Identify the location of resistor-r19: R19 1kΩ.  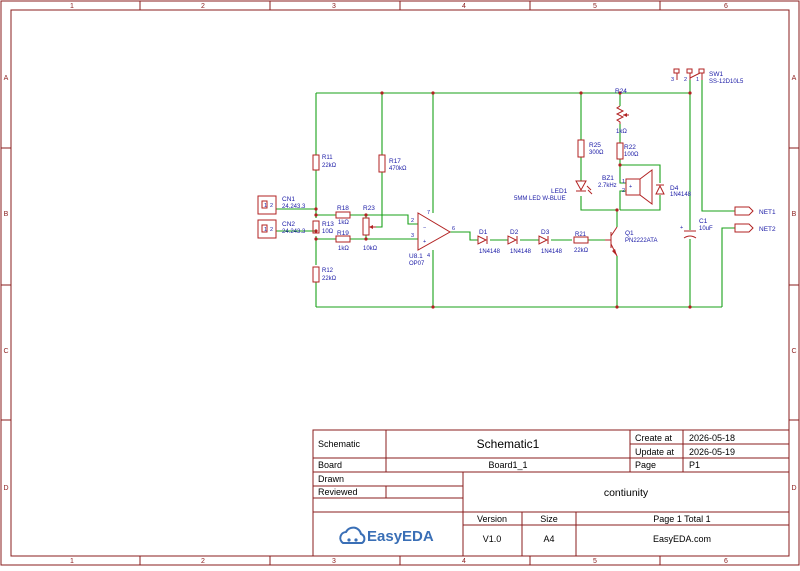
(343, 241).